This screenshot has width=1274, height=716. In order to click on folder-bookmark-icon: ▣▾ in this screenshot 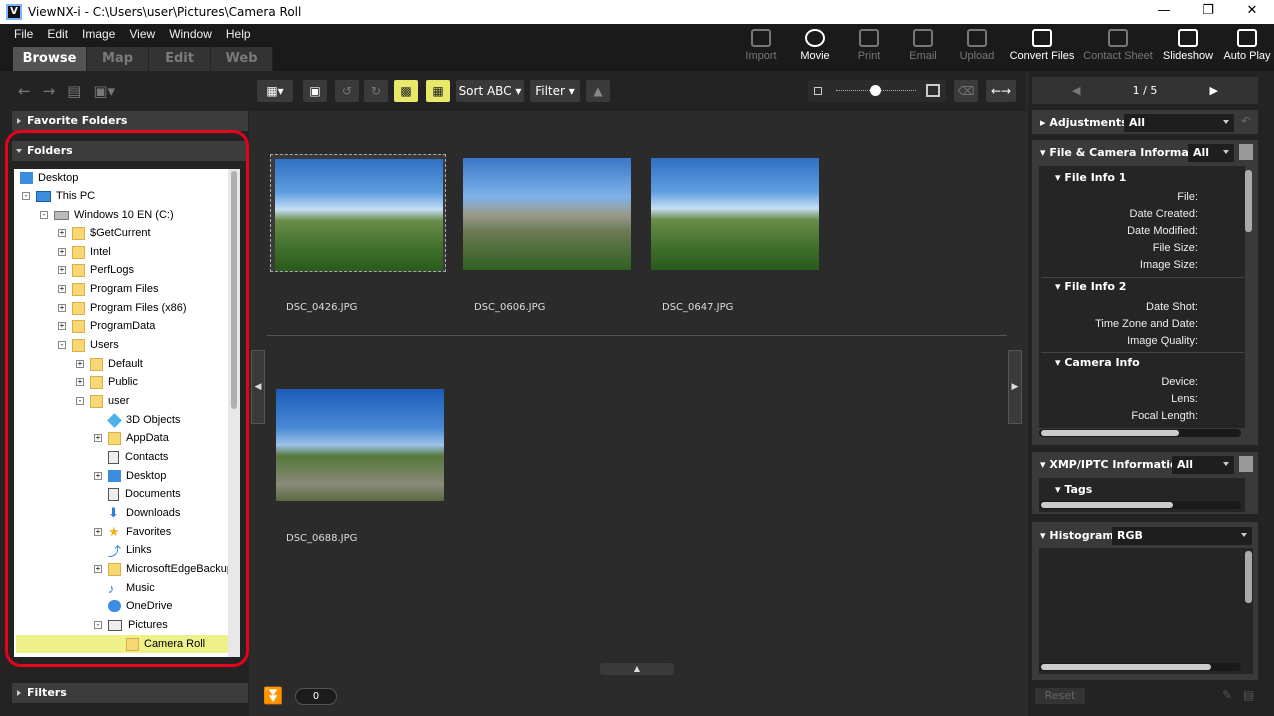, I will do `click(104, 91)`.